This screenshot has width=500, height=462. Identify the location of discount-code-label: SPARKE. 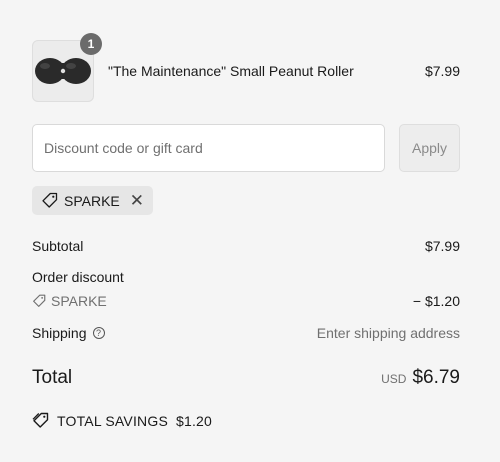
(69, 301).